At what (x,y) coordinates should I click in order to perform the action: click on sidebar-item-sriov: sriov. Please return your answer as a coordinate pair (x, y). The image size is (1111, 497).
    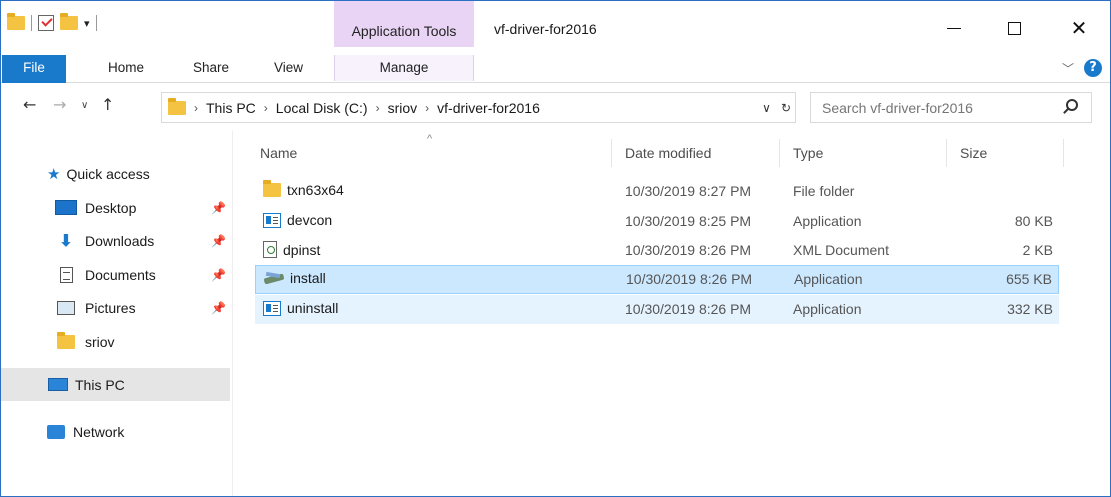
    Looking at the image, I should click on (142, 341).